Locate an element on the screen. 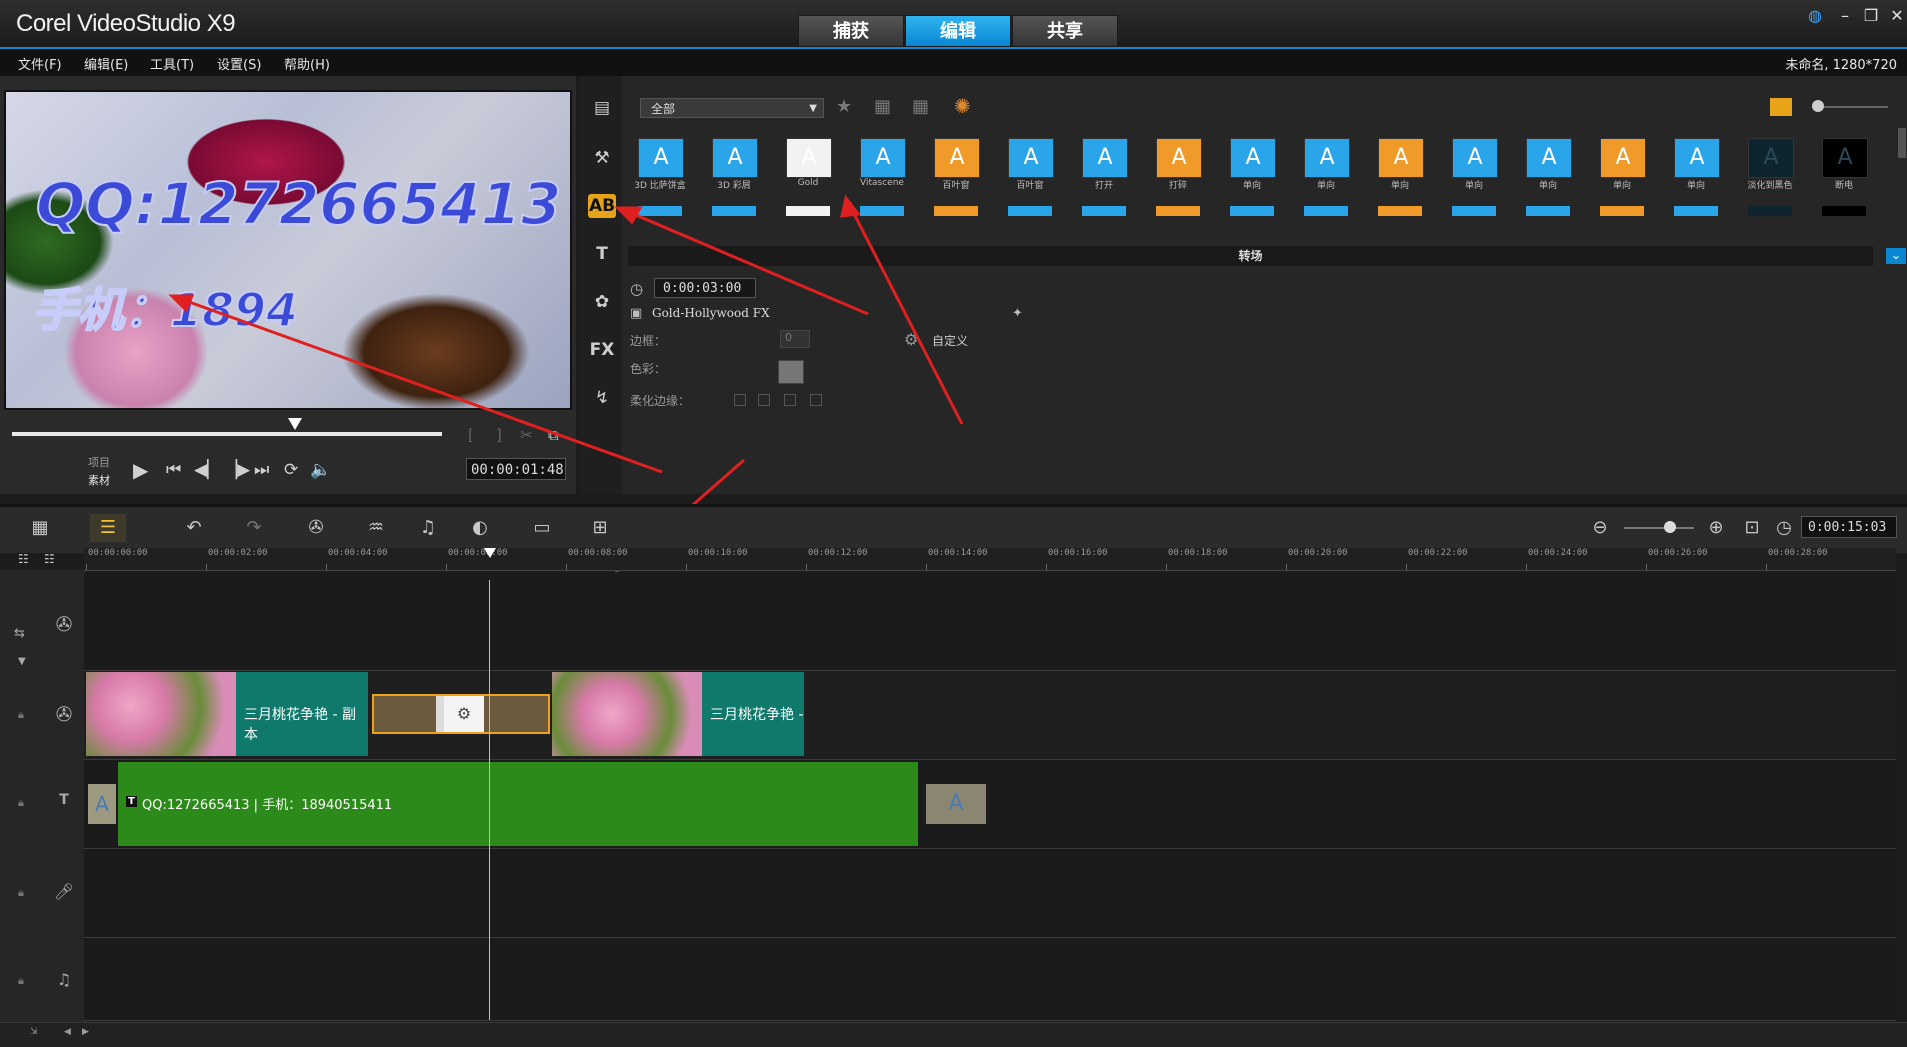 This screenshot has height=1047, width=1907. lock-music-track-icon: 🔒︎ is located at coordinates (21, 981).